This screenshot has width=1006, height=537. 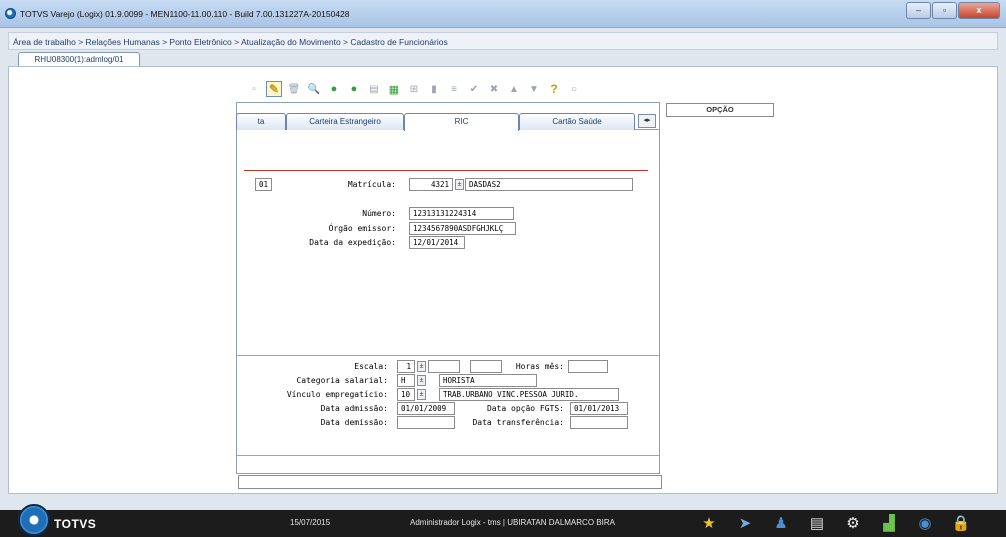 What do you see at coordinates (75, 524) in the screenshot?
I see `totvs-logo-text: TOTVS` at bounding box center [75, 524].